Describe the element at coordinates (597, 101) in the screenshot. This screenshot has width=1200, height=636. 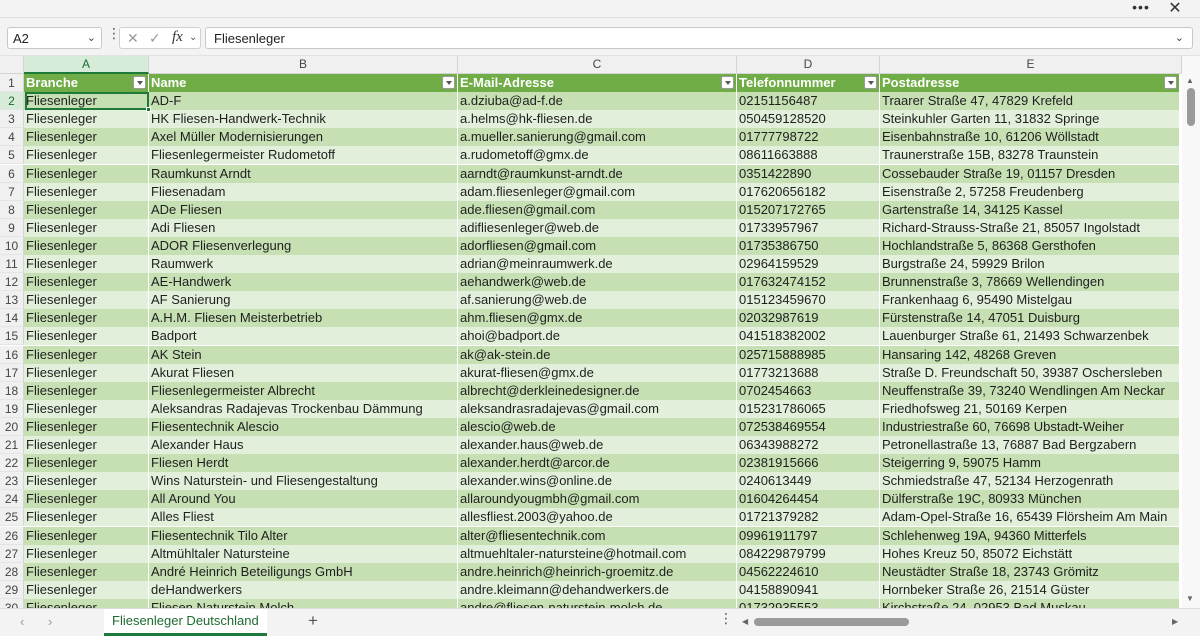
I see `table-cell-email: a.dziuba@ad-f.de` at that location.